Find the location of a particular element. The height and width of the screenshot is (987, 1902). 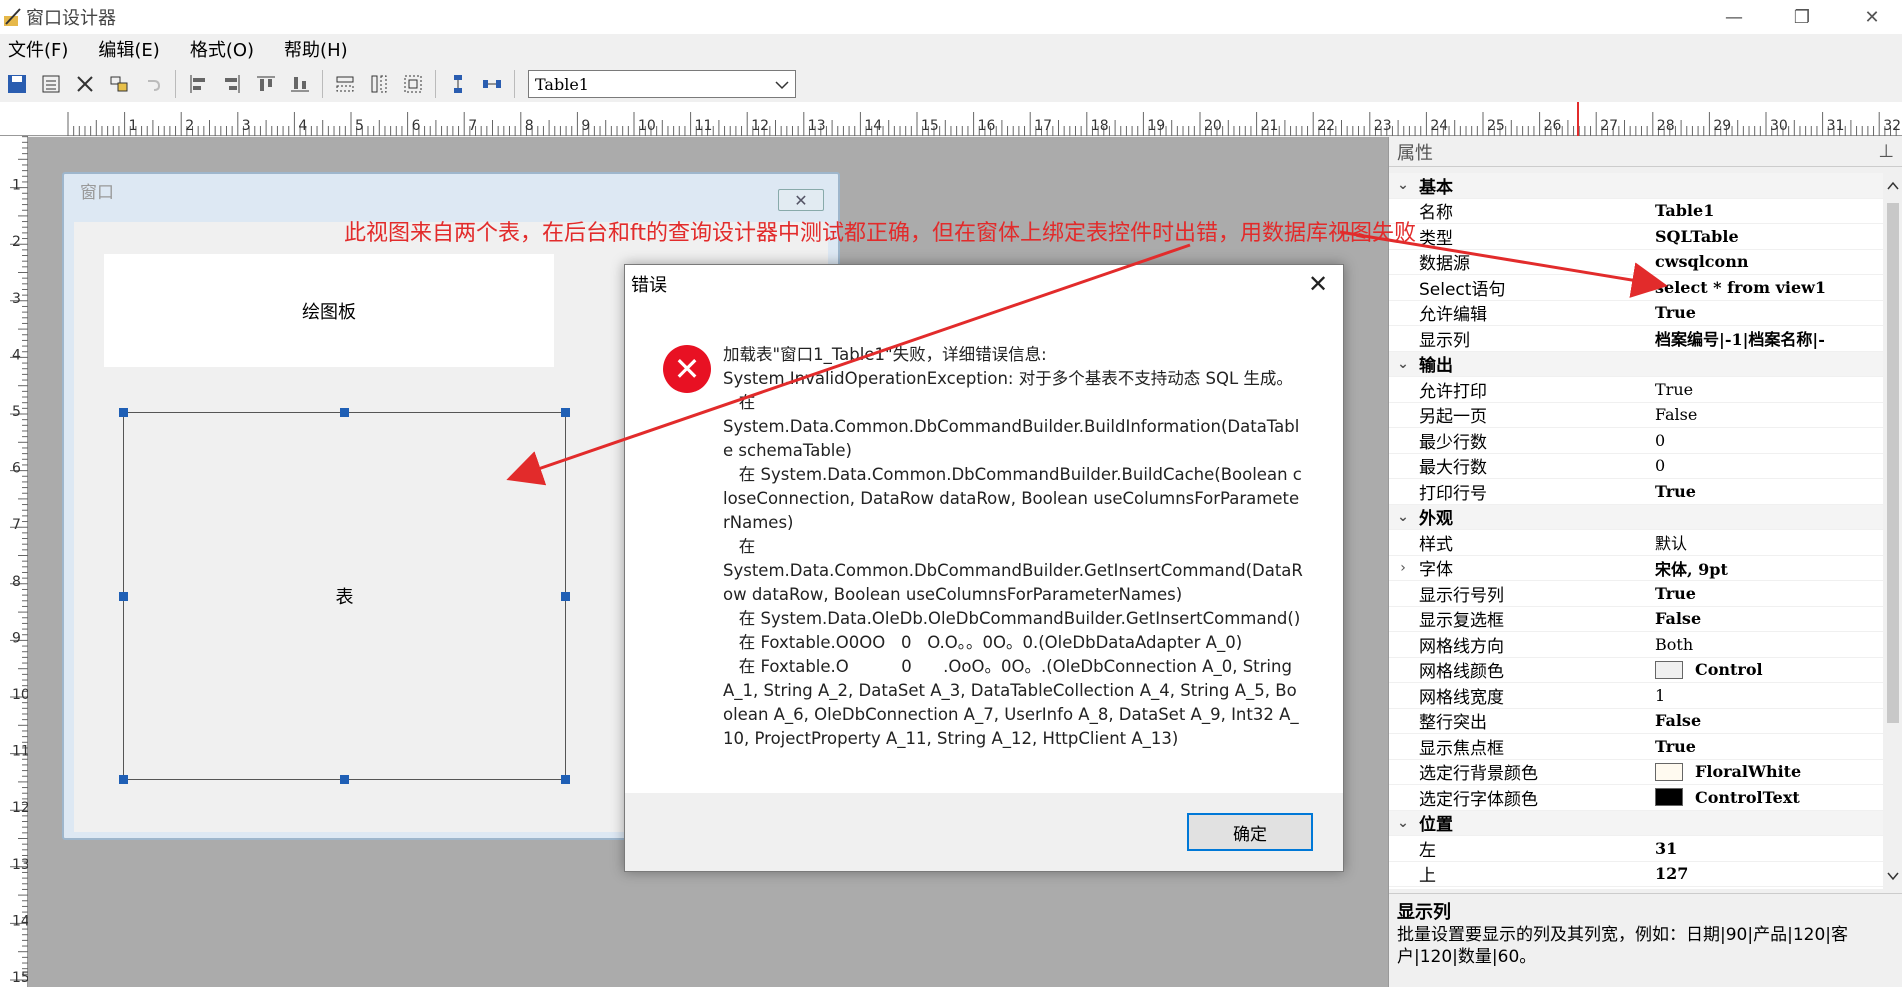

property-value: 宋体, 9pt is located at coordinates (1769, 568).